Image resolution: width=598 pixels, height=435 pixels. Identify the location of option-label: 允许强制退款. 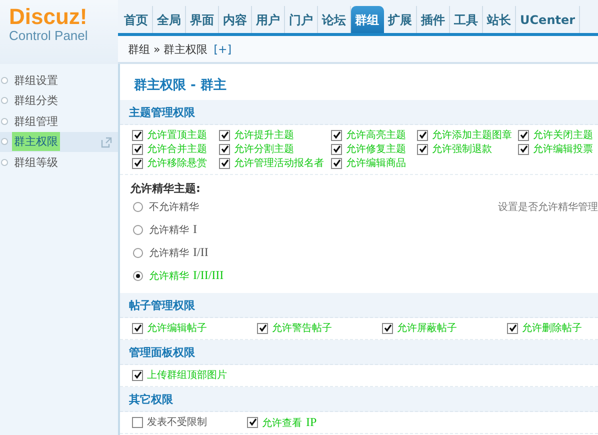
(462, 149).